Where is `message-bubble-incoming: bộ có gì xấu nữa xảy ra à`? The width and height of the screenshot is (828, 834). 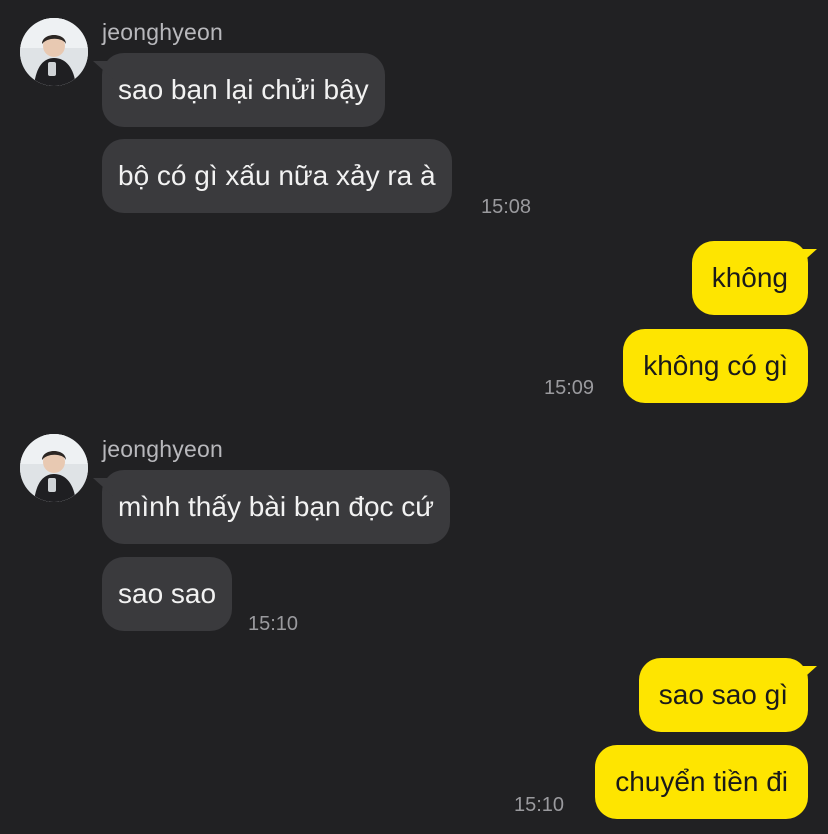
message-bubble-incoming: bộ có gì xấu nữa xảy ra à is located at coordinates (277, 176).